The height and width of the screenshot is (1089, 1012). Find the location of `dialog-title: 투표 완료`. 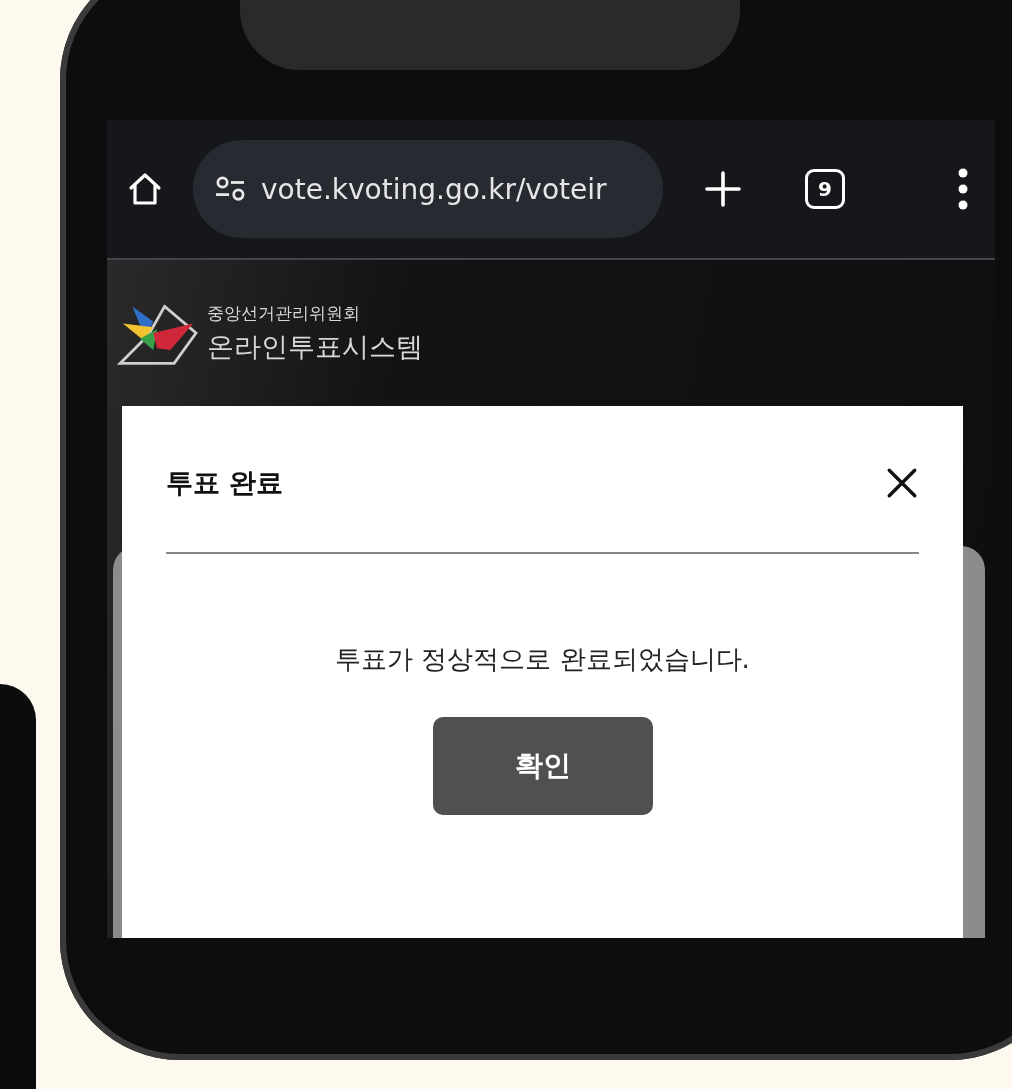

dialog-title: 투표 완료 is located at coordinates (225, 483).